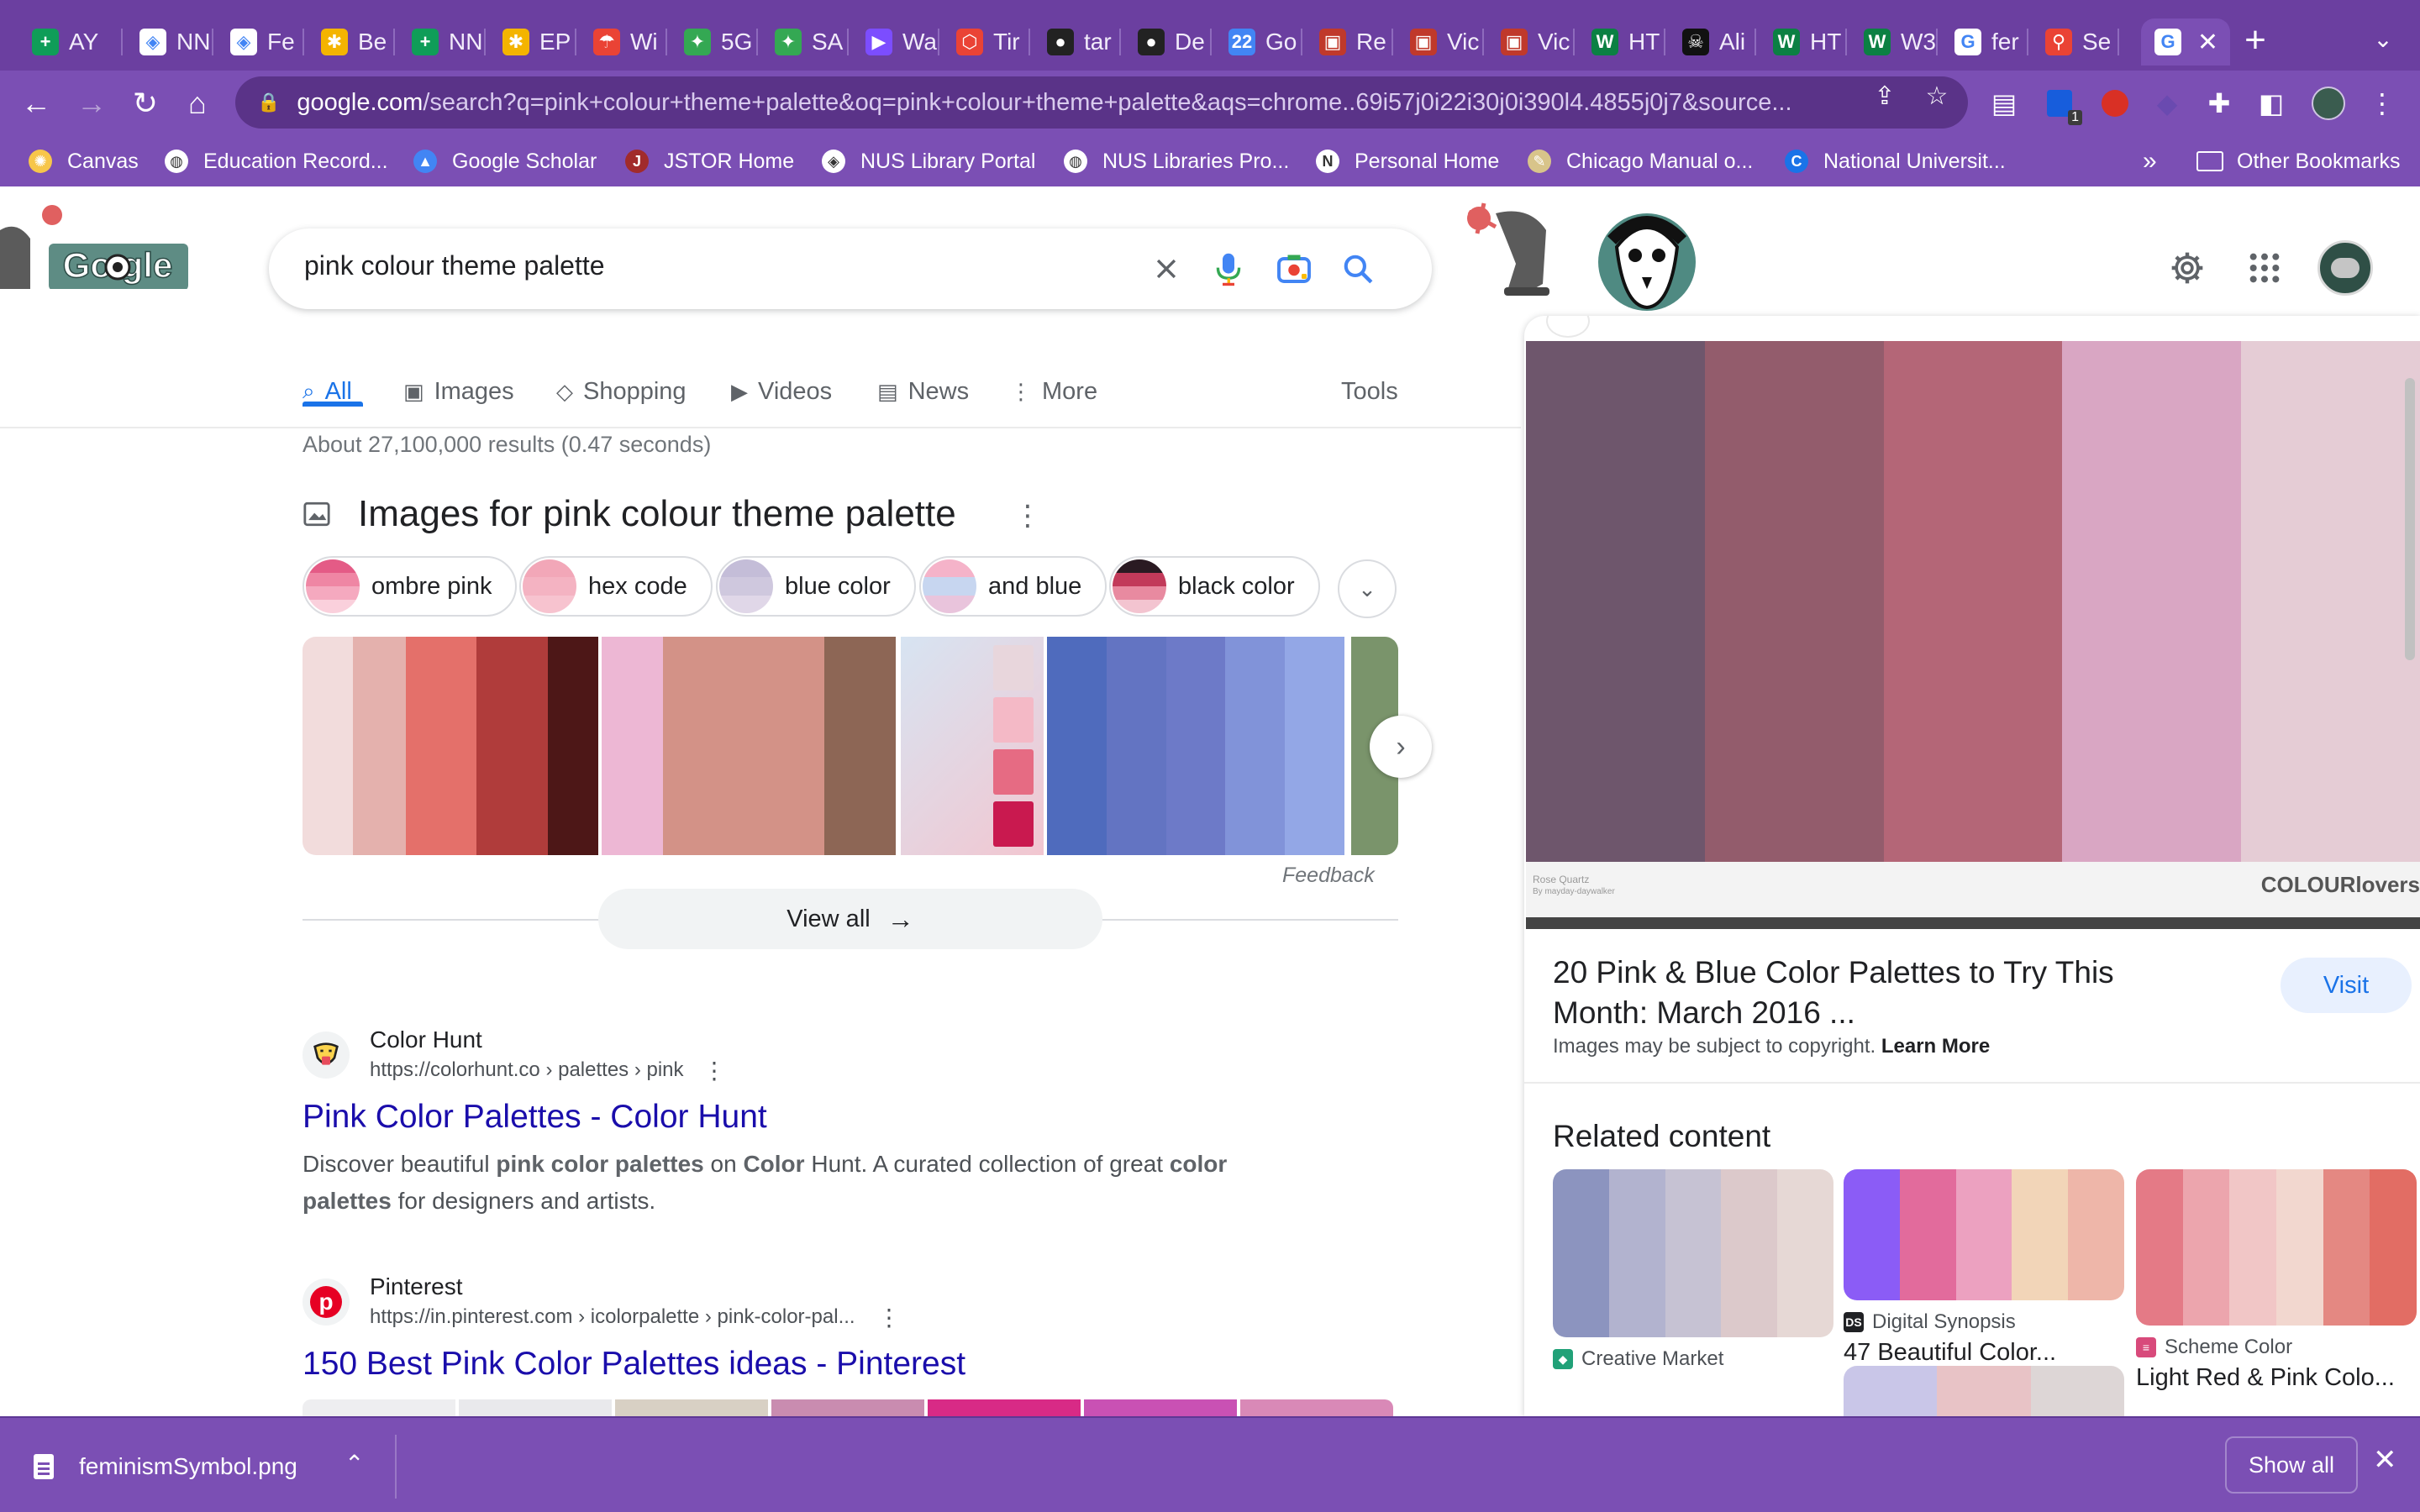  Describe the element at coordinates (896, 42) in the screenshot. I see `browser-tab: ▶ Wa` at that location.